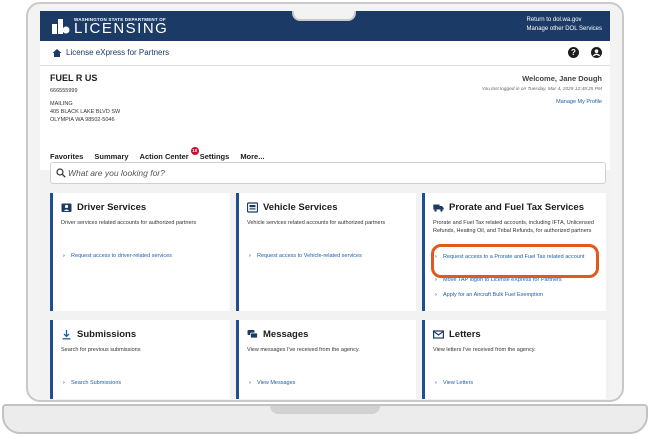  I want to click on welcome-text: Welcome, Jane Dough, so click(562, 78).